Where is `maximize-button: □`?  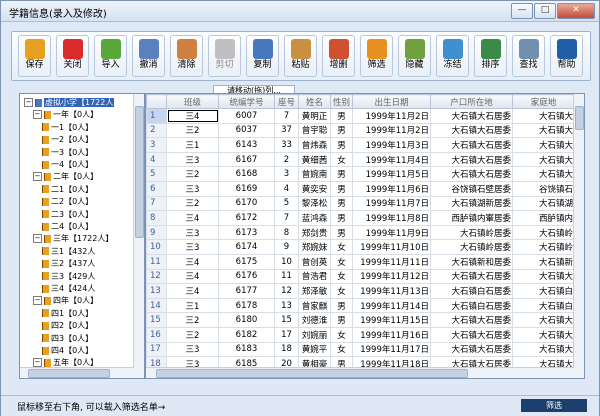
maximize-button: □ is located at coordinates (545, 11).